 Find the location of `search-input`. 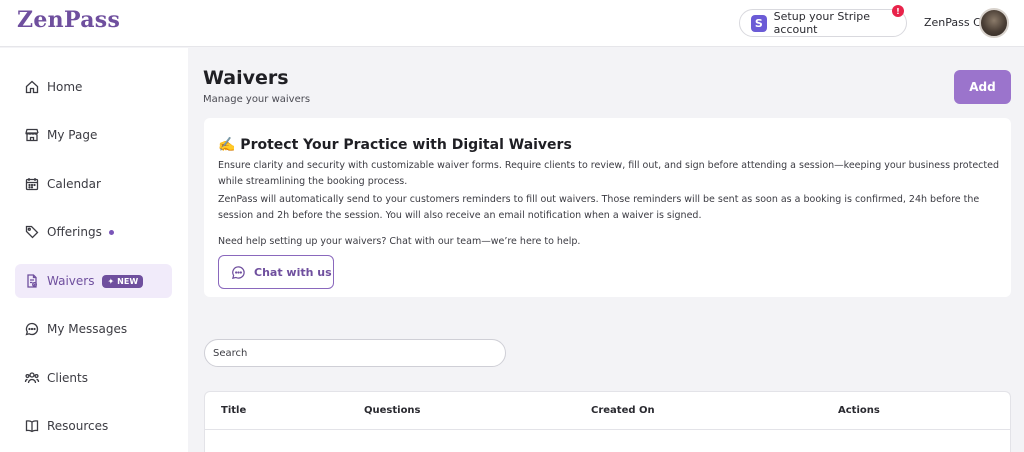

search-input is located at coordinates (355, 353).